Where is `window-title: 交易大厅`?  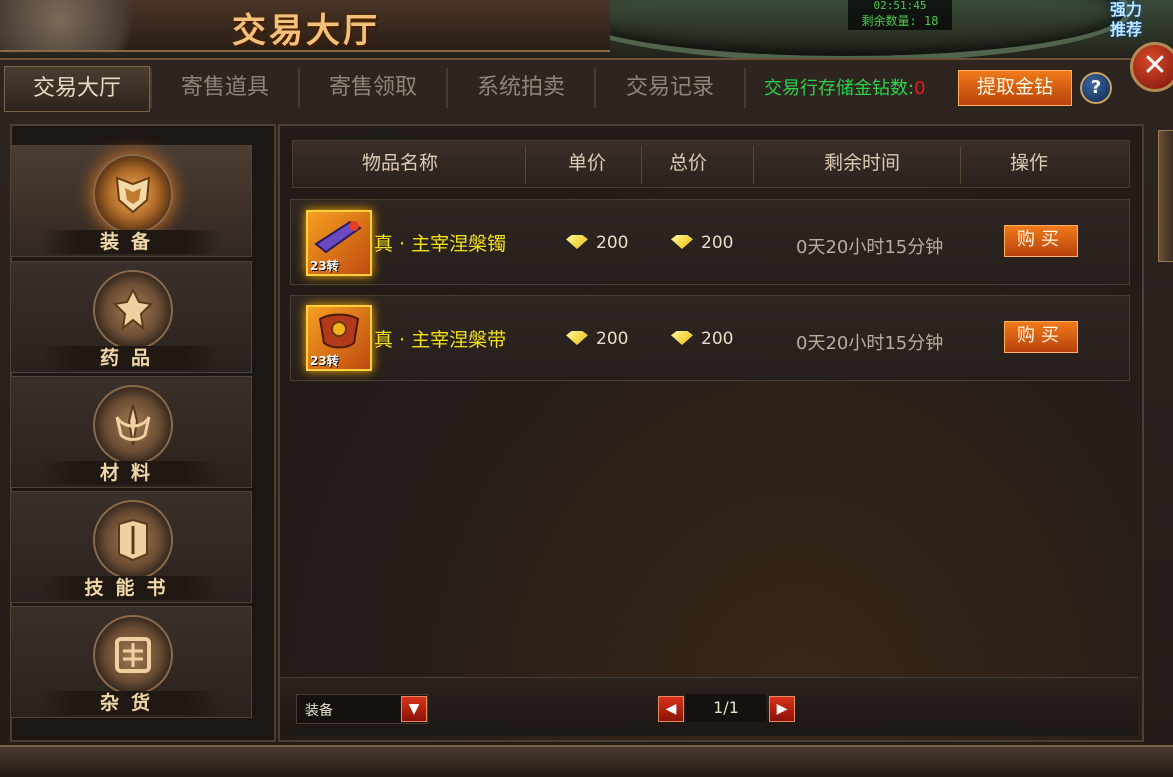
window-title: 交易大厅 is located at coordinates (306, 31).